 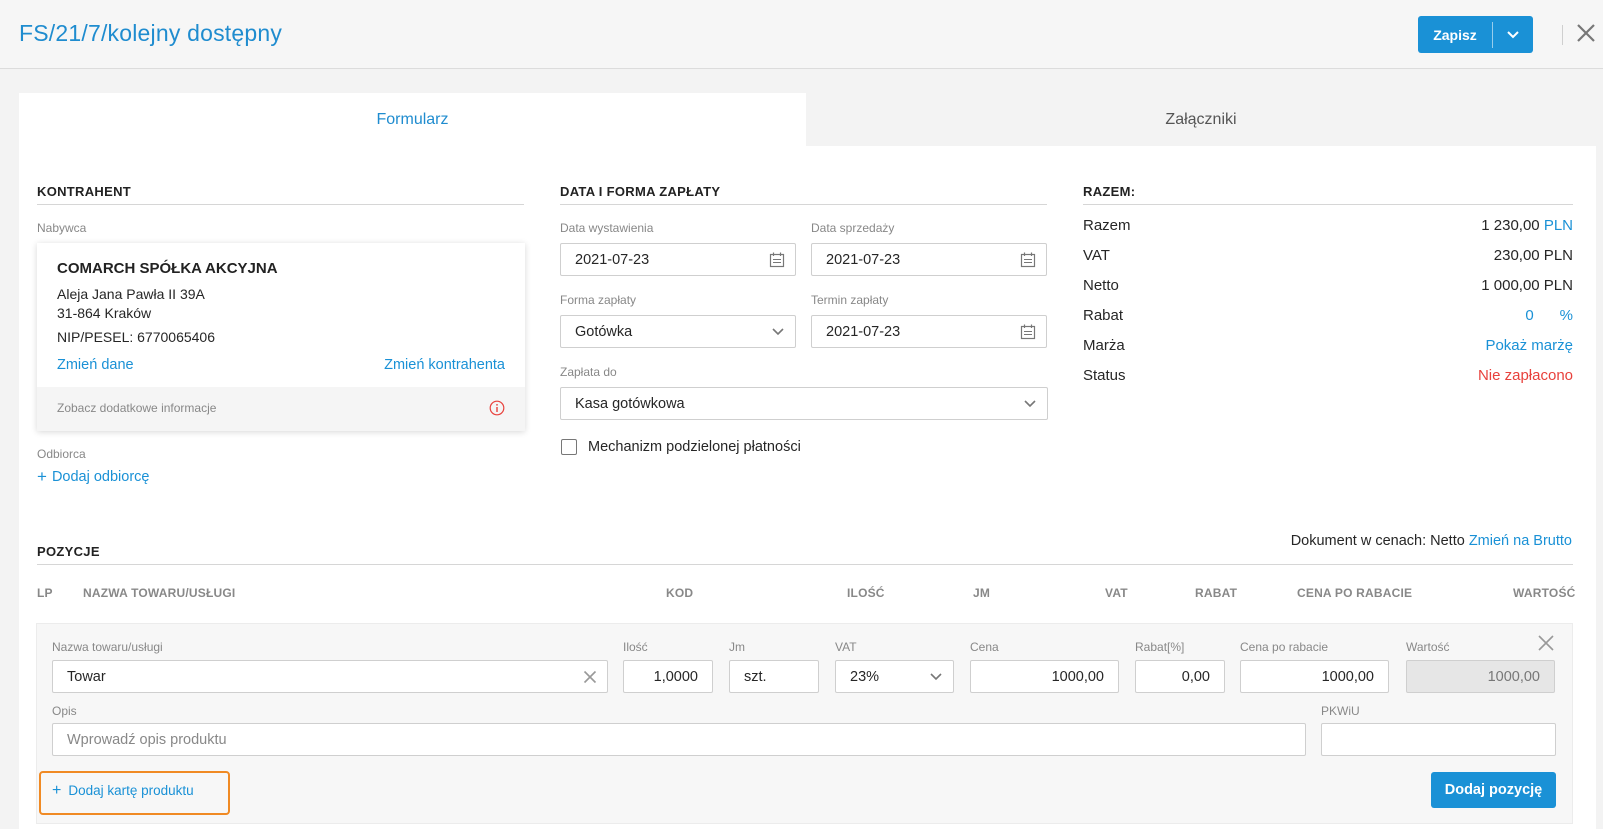 I want to click on buyer-name: COMARCH SPÓŁKA AKCYJNA, so click(x=167, y=268).